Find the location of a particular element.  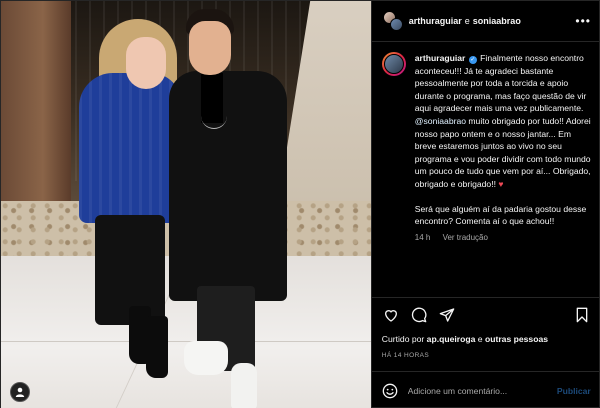

woman-blue-sweater is located at coordinates (130, 148).